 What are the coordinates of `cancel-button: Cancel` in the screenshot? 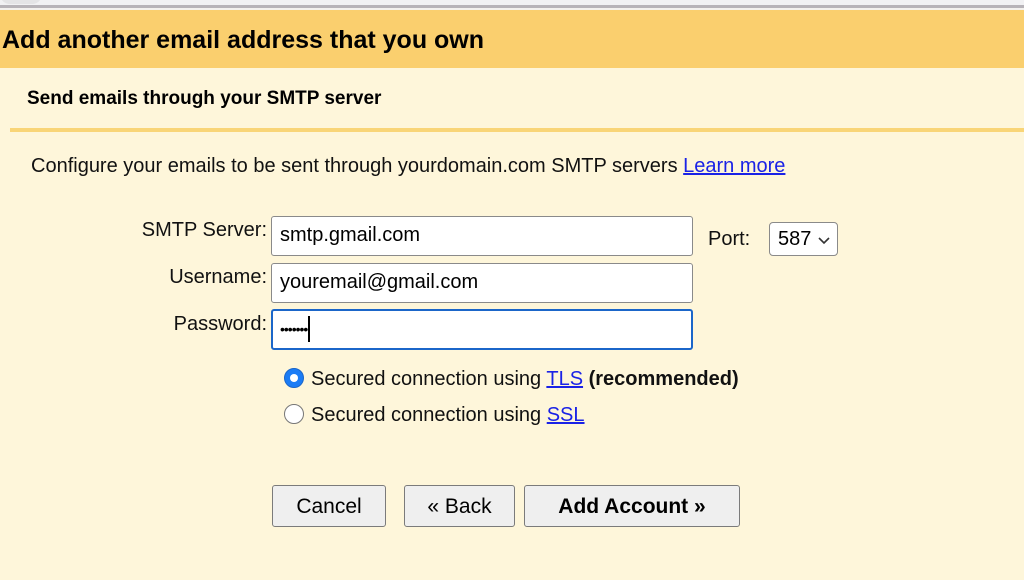 It's located at (329, 506).